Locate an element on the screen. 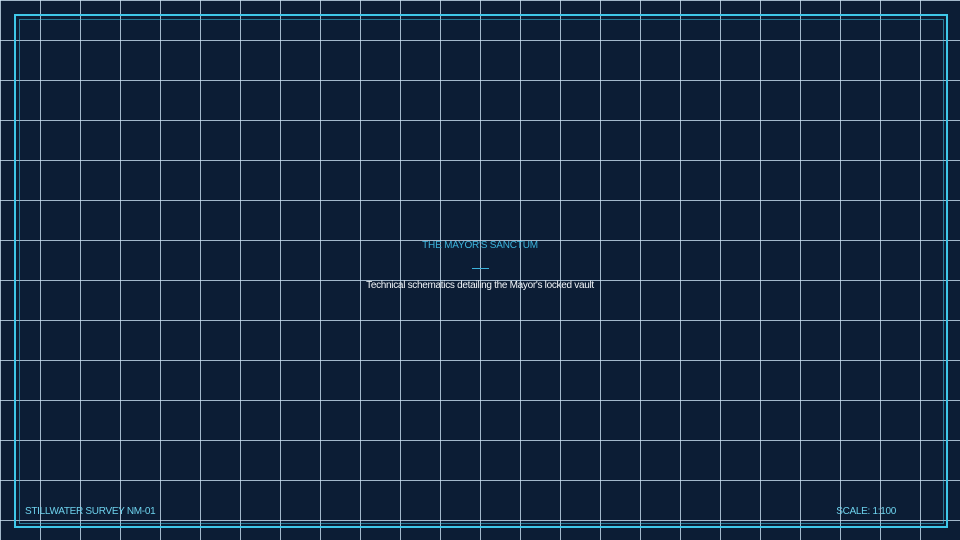  title-divider is located at coordinates (480, 268).